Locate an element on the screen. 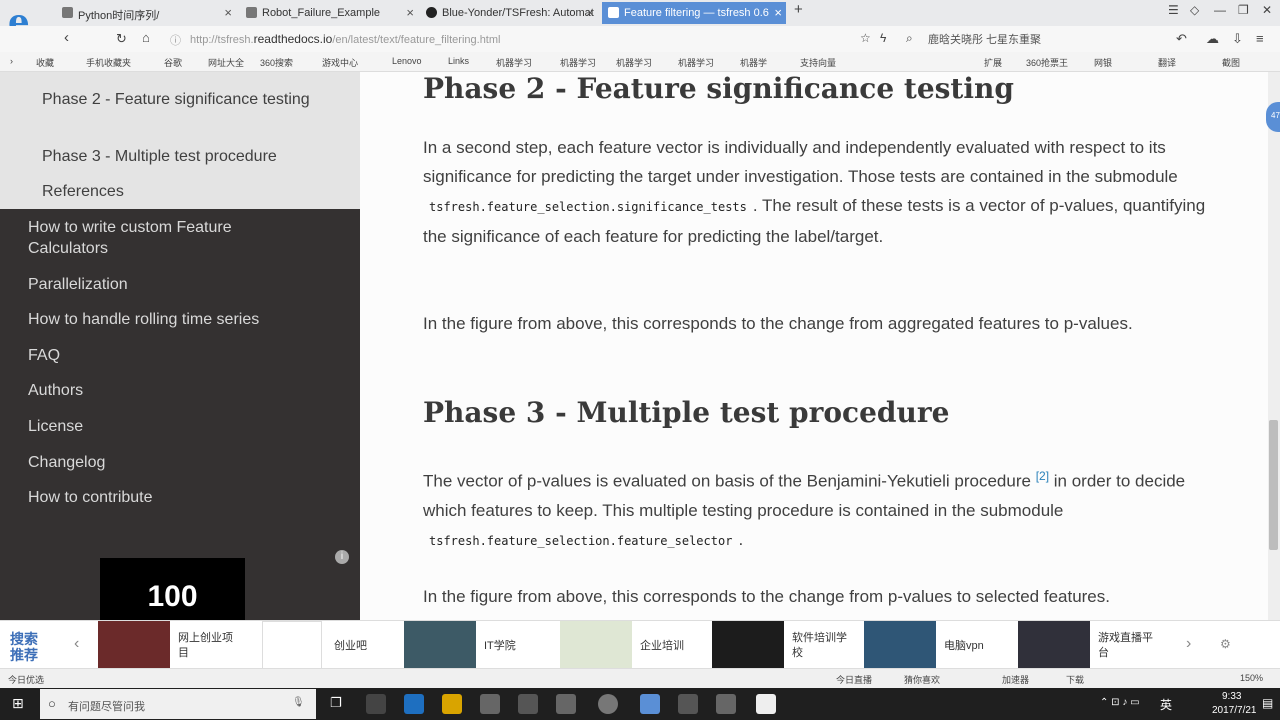  sidebar-item-authors: Authors is located at coordinates (55, 390).